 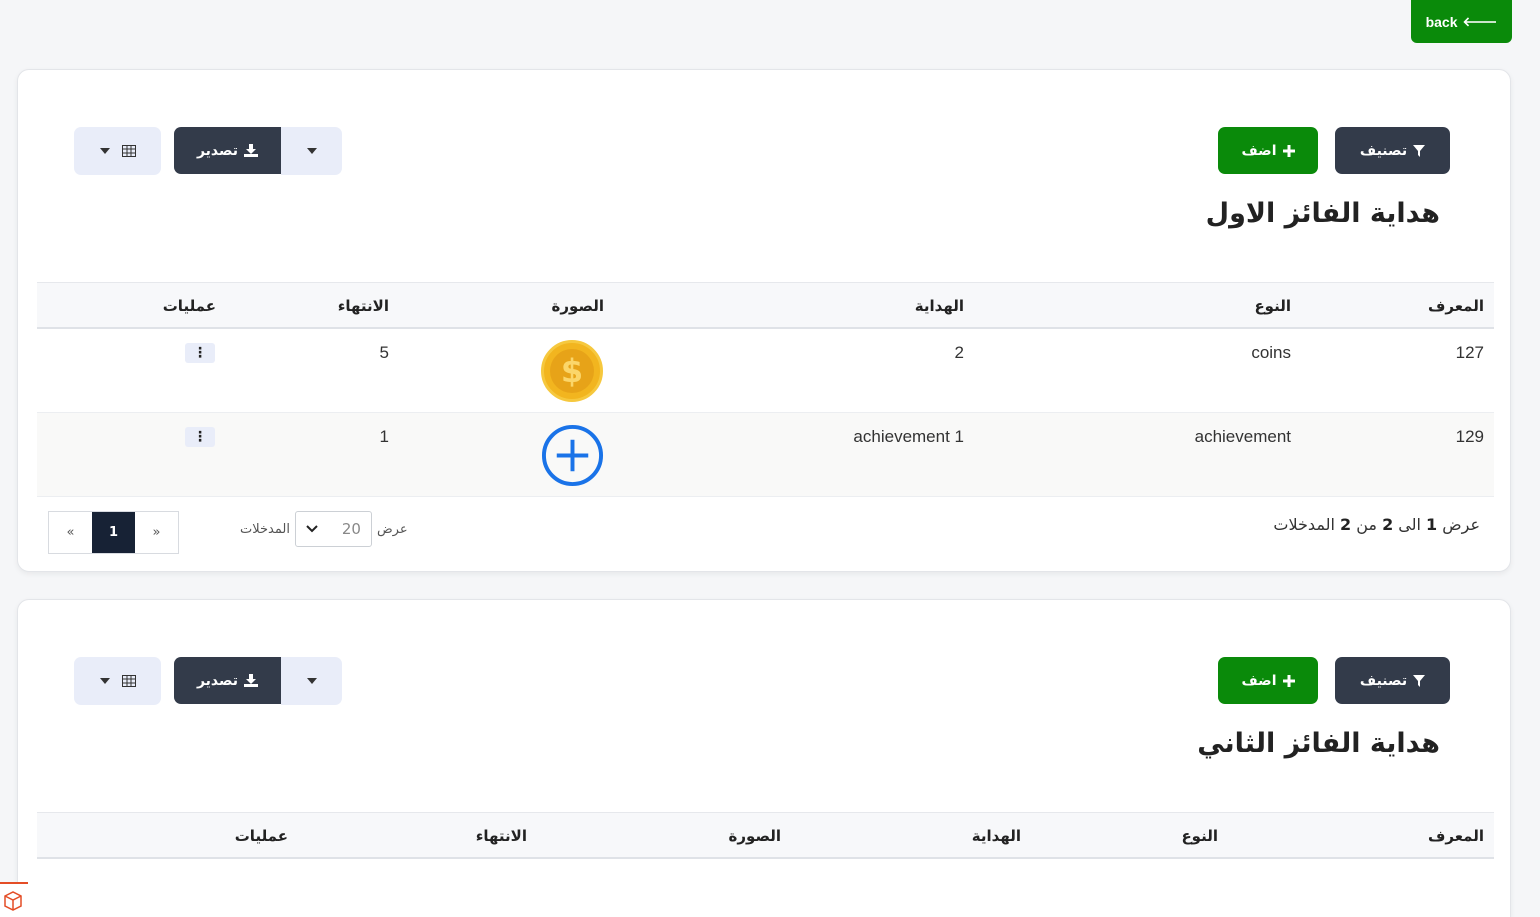 I want to click on cell-id: 129, so click(x=1469, y=436).